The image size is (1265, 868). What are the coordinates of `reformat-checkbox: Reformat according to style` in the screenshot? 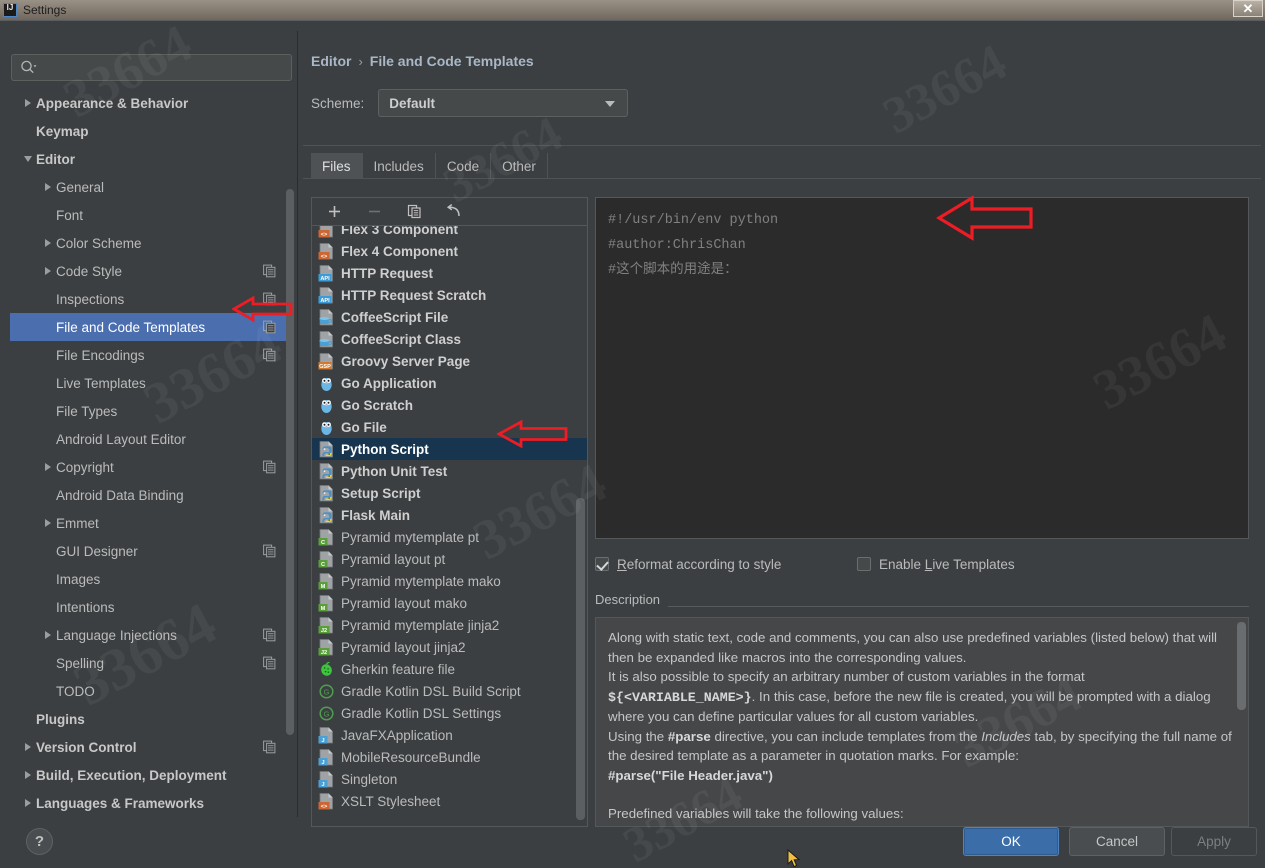 It's located at (726, 564).